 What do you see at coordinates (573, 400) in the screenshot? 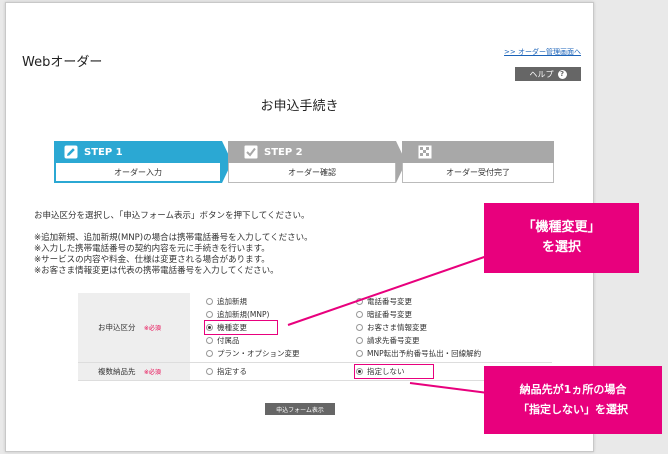
I see `callout-delivery: 納品先が1ヵ所の場合 「指定しない」を選択` at bounding box center [573, 400].